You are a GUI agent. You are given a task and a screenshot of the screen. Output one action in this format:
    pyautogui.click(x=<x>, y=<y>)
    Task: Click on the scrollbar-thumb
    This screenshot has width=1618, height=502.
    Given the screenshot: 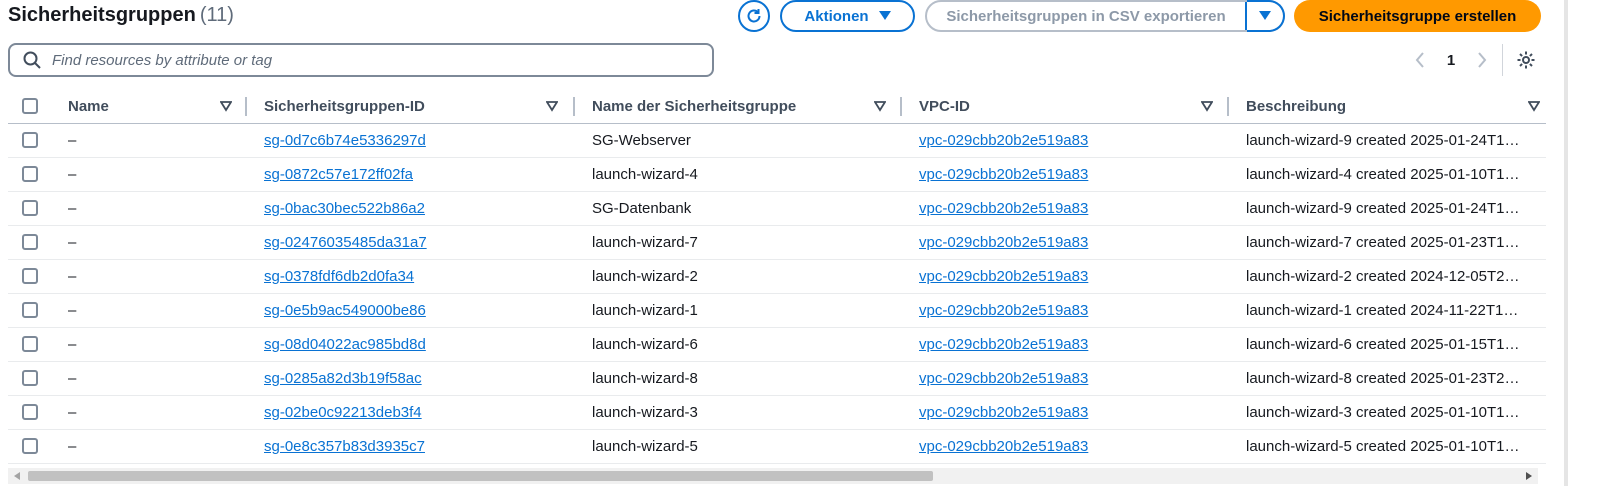 What is the action you would take?
    pyautogui.click(x=480, y=476)
    